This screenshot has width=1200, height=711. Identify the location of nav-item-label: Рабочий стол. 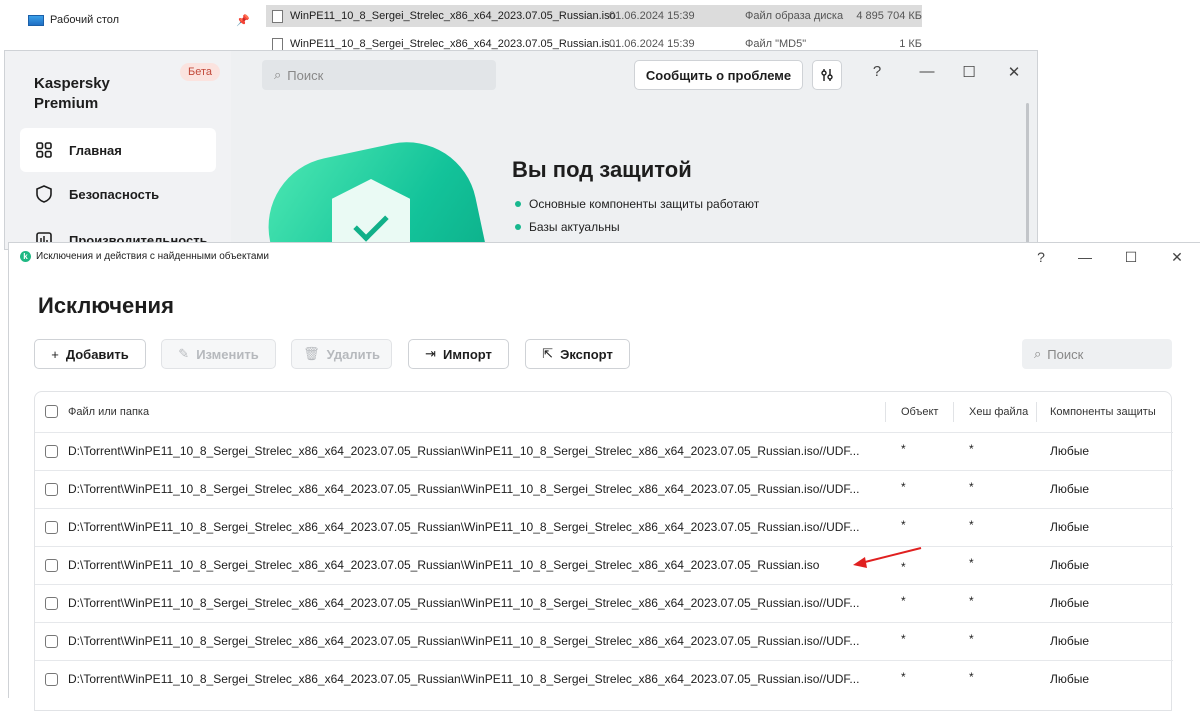
(85, 20).